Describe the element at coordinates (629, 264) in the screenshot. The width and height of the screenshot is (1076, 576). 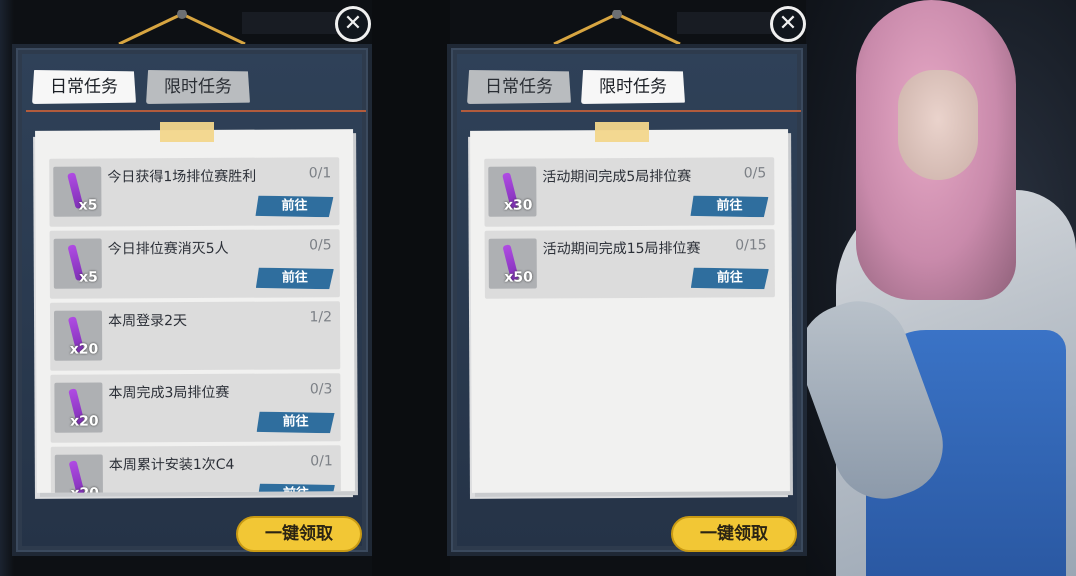
I see `task-row: x50 活动期间完成15局排位赛 0/15 前往` at that location.